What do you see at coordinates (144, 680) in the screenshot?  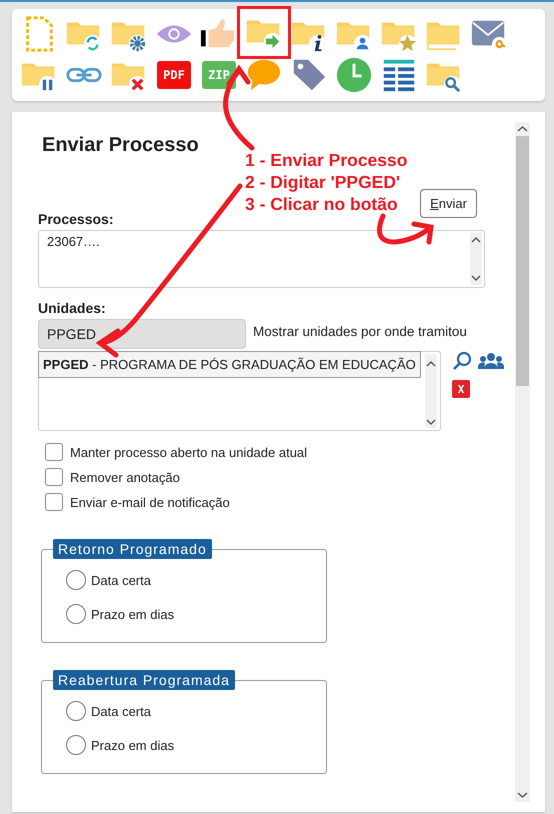 I see `fieldset-legend: Reabertura Programada` at bounding box center [144, 680].